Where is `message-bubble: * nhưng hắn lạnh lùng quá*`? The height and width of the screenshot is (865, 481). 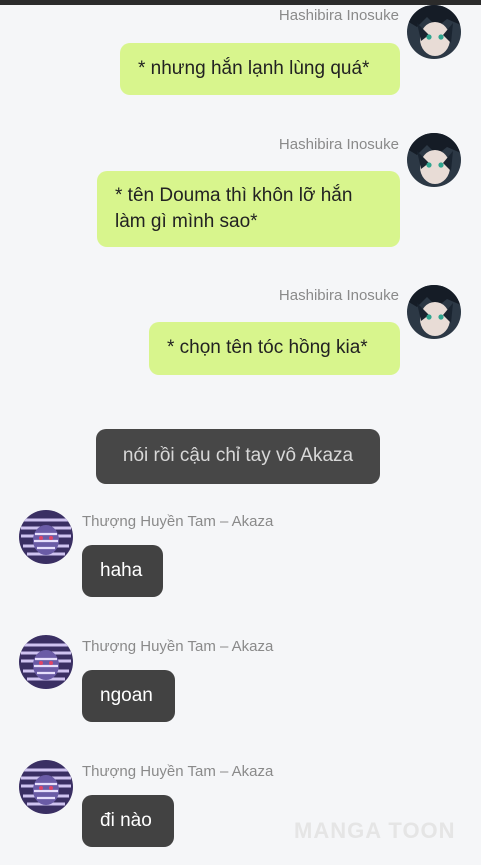
message-bubble: * nhưng hắn lạnh lùng quá* is located at coordinates (260, 69).